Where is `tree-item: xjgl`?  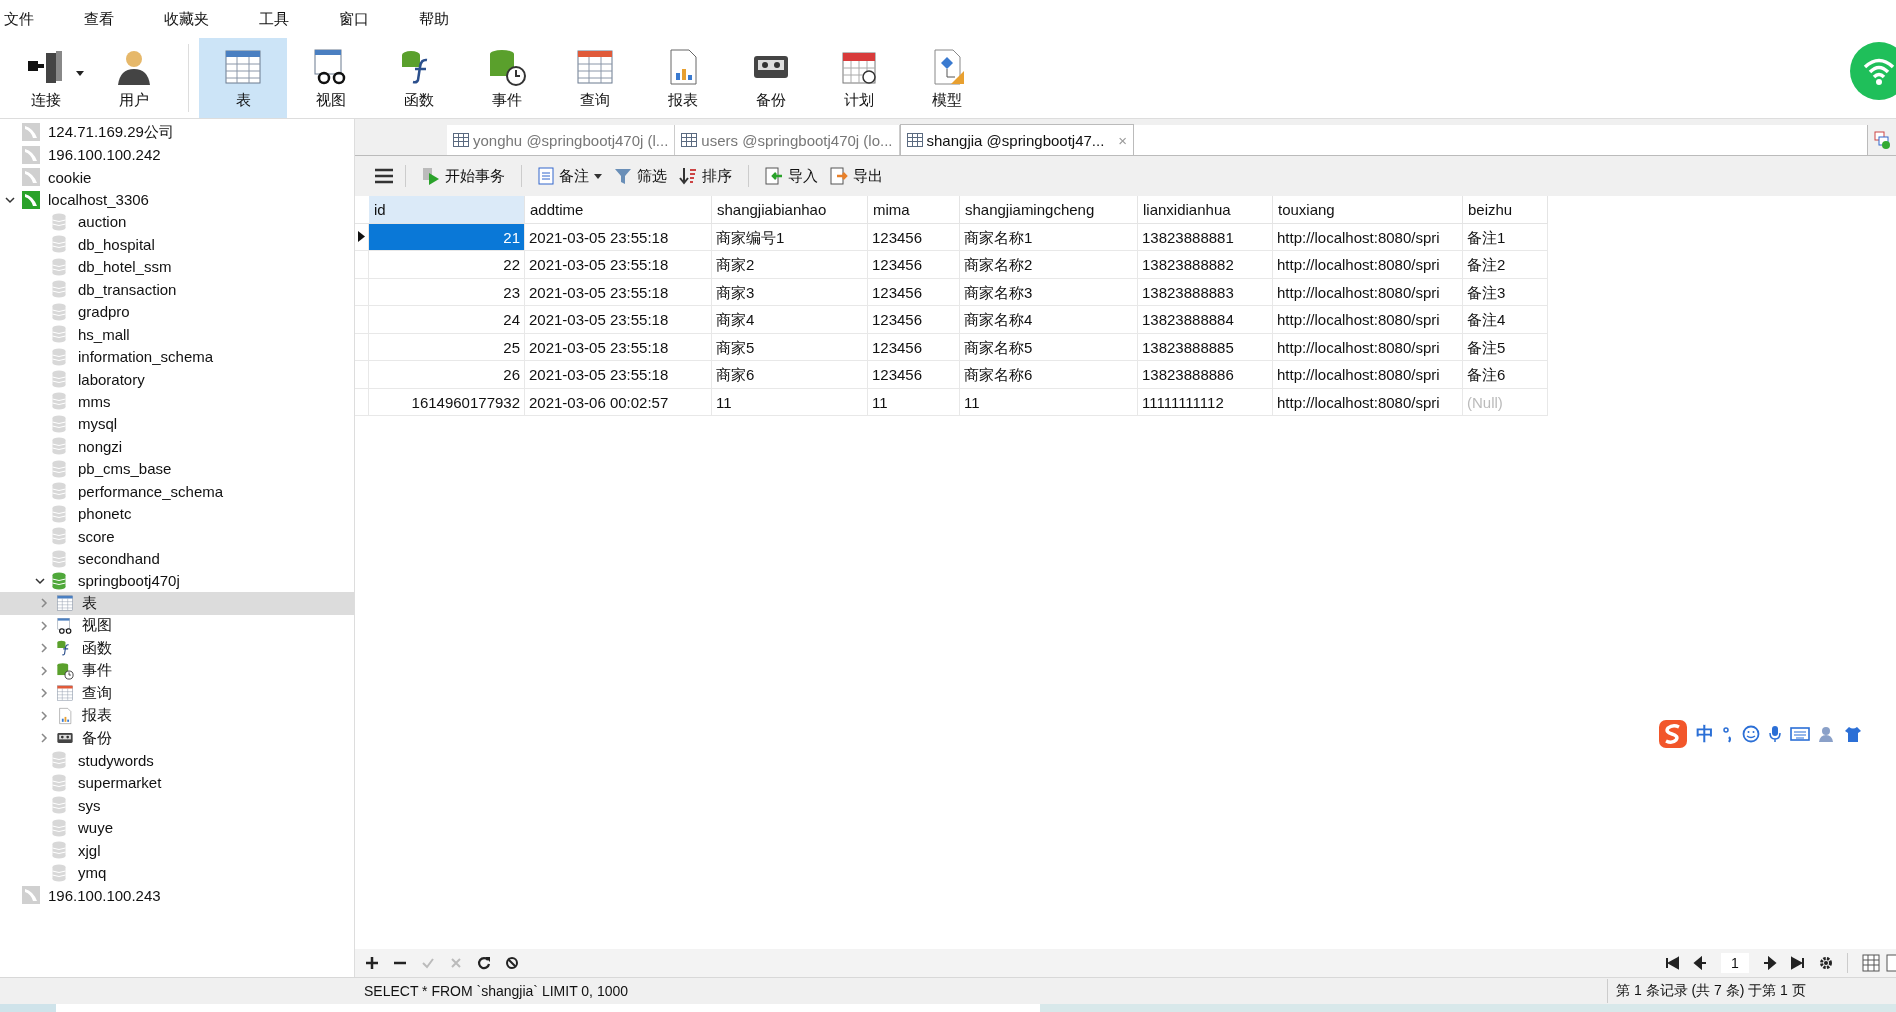 tree-item: xjgl is located at coordinates (177, 850).